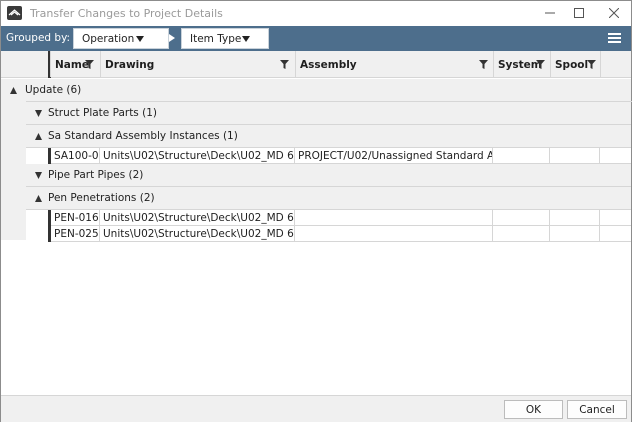 This screenshot has height=422, width=632. What do you see at coordinates (38, 38) in the screenshot?
I see `grouped-by-label: Grouped by:` at bounding box center [38, 38].